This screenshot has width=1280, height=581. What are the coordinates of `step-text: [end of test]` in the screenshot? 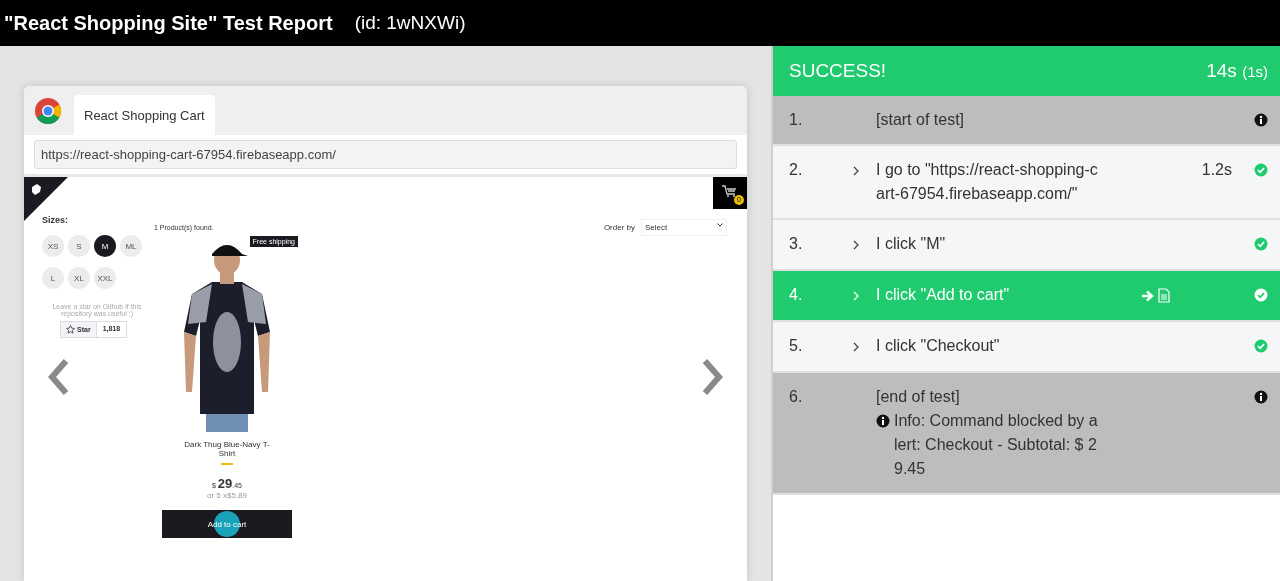 It's located at (918, 397).